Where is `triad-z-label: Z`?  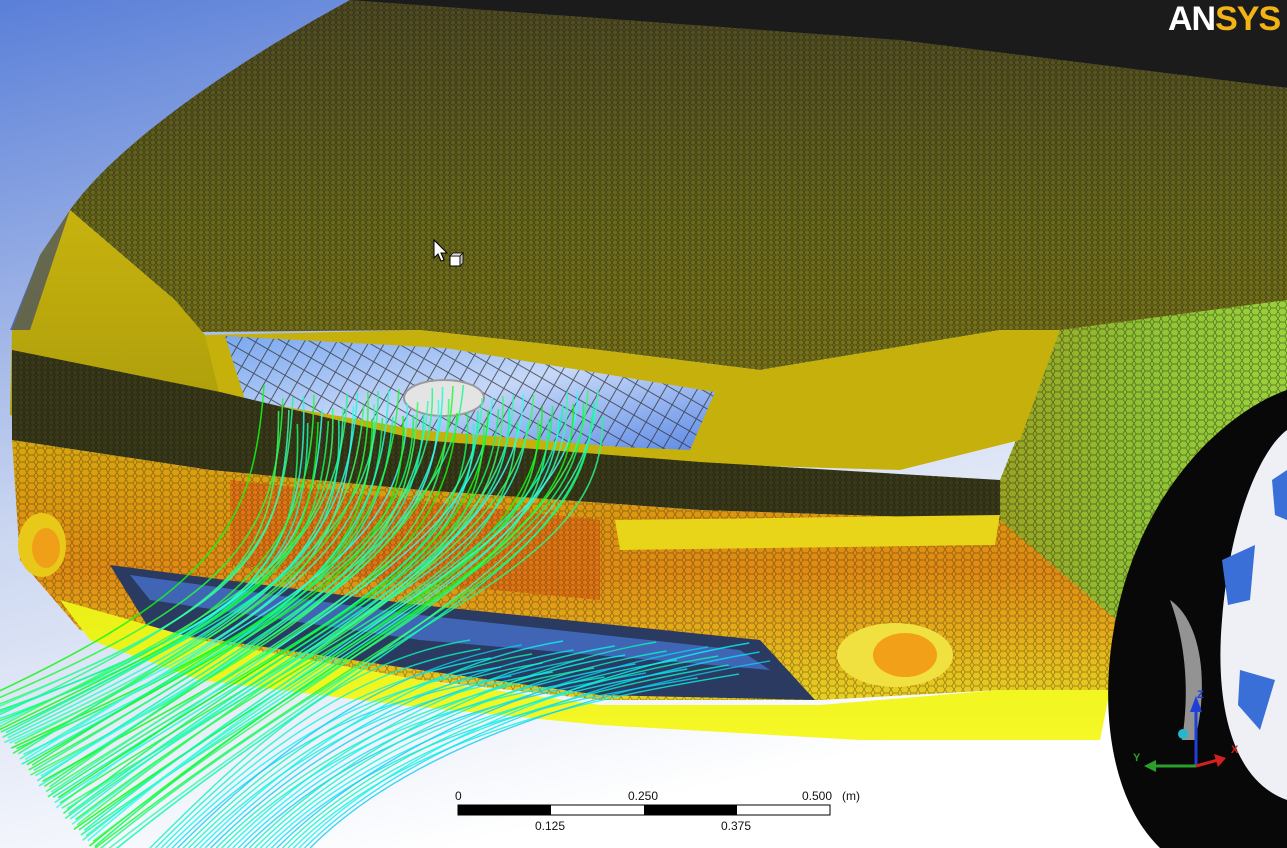 triad-z-label: Z is located at coordinates (1200, 695).